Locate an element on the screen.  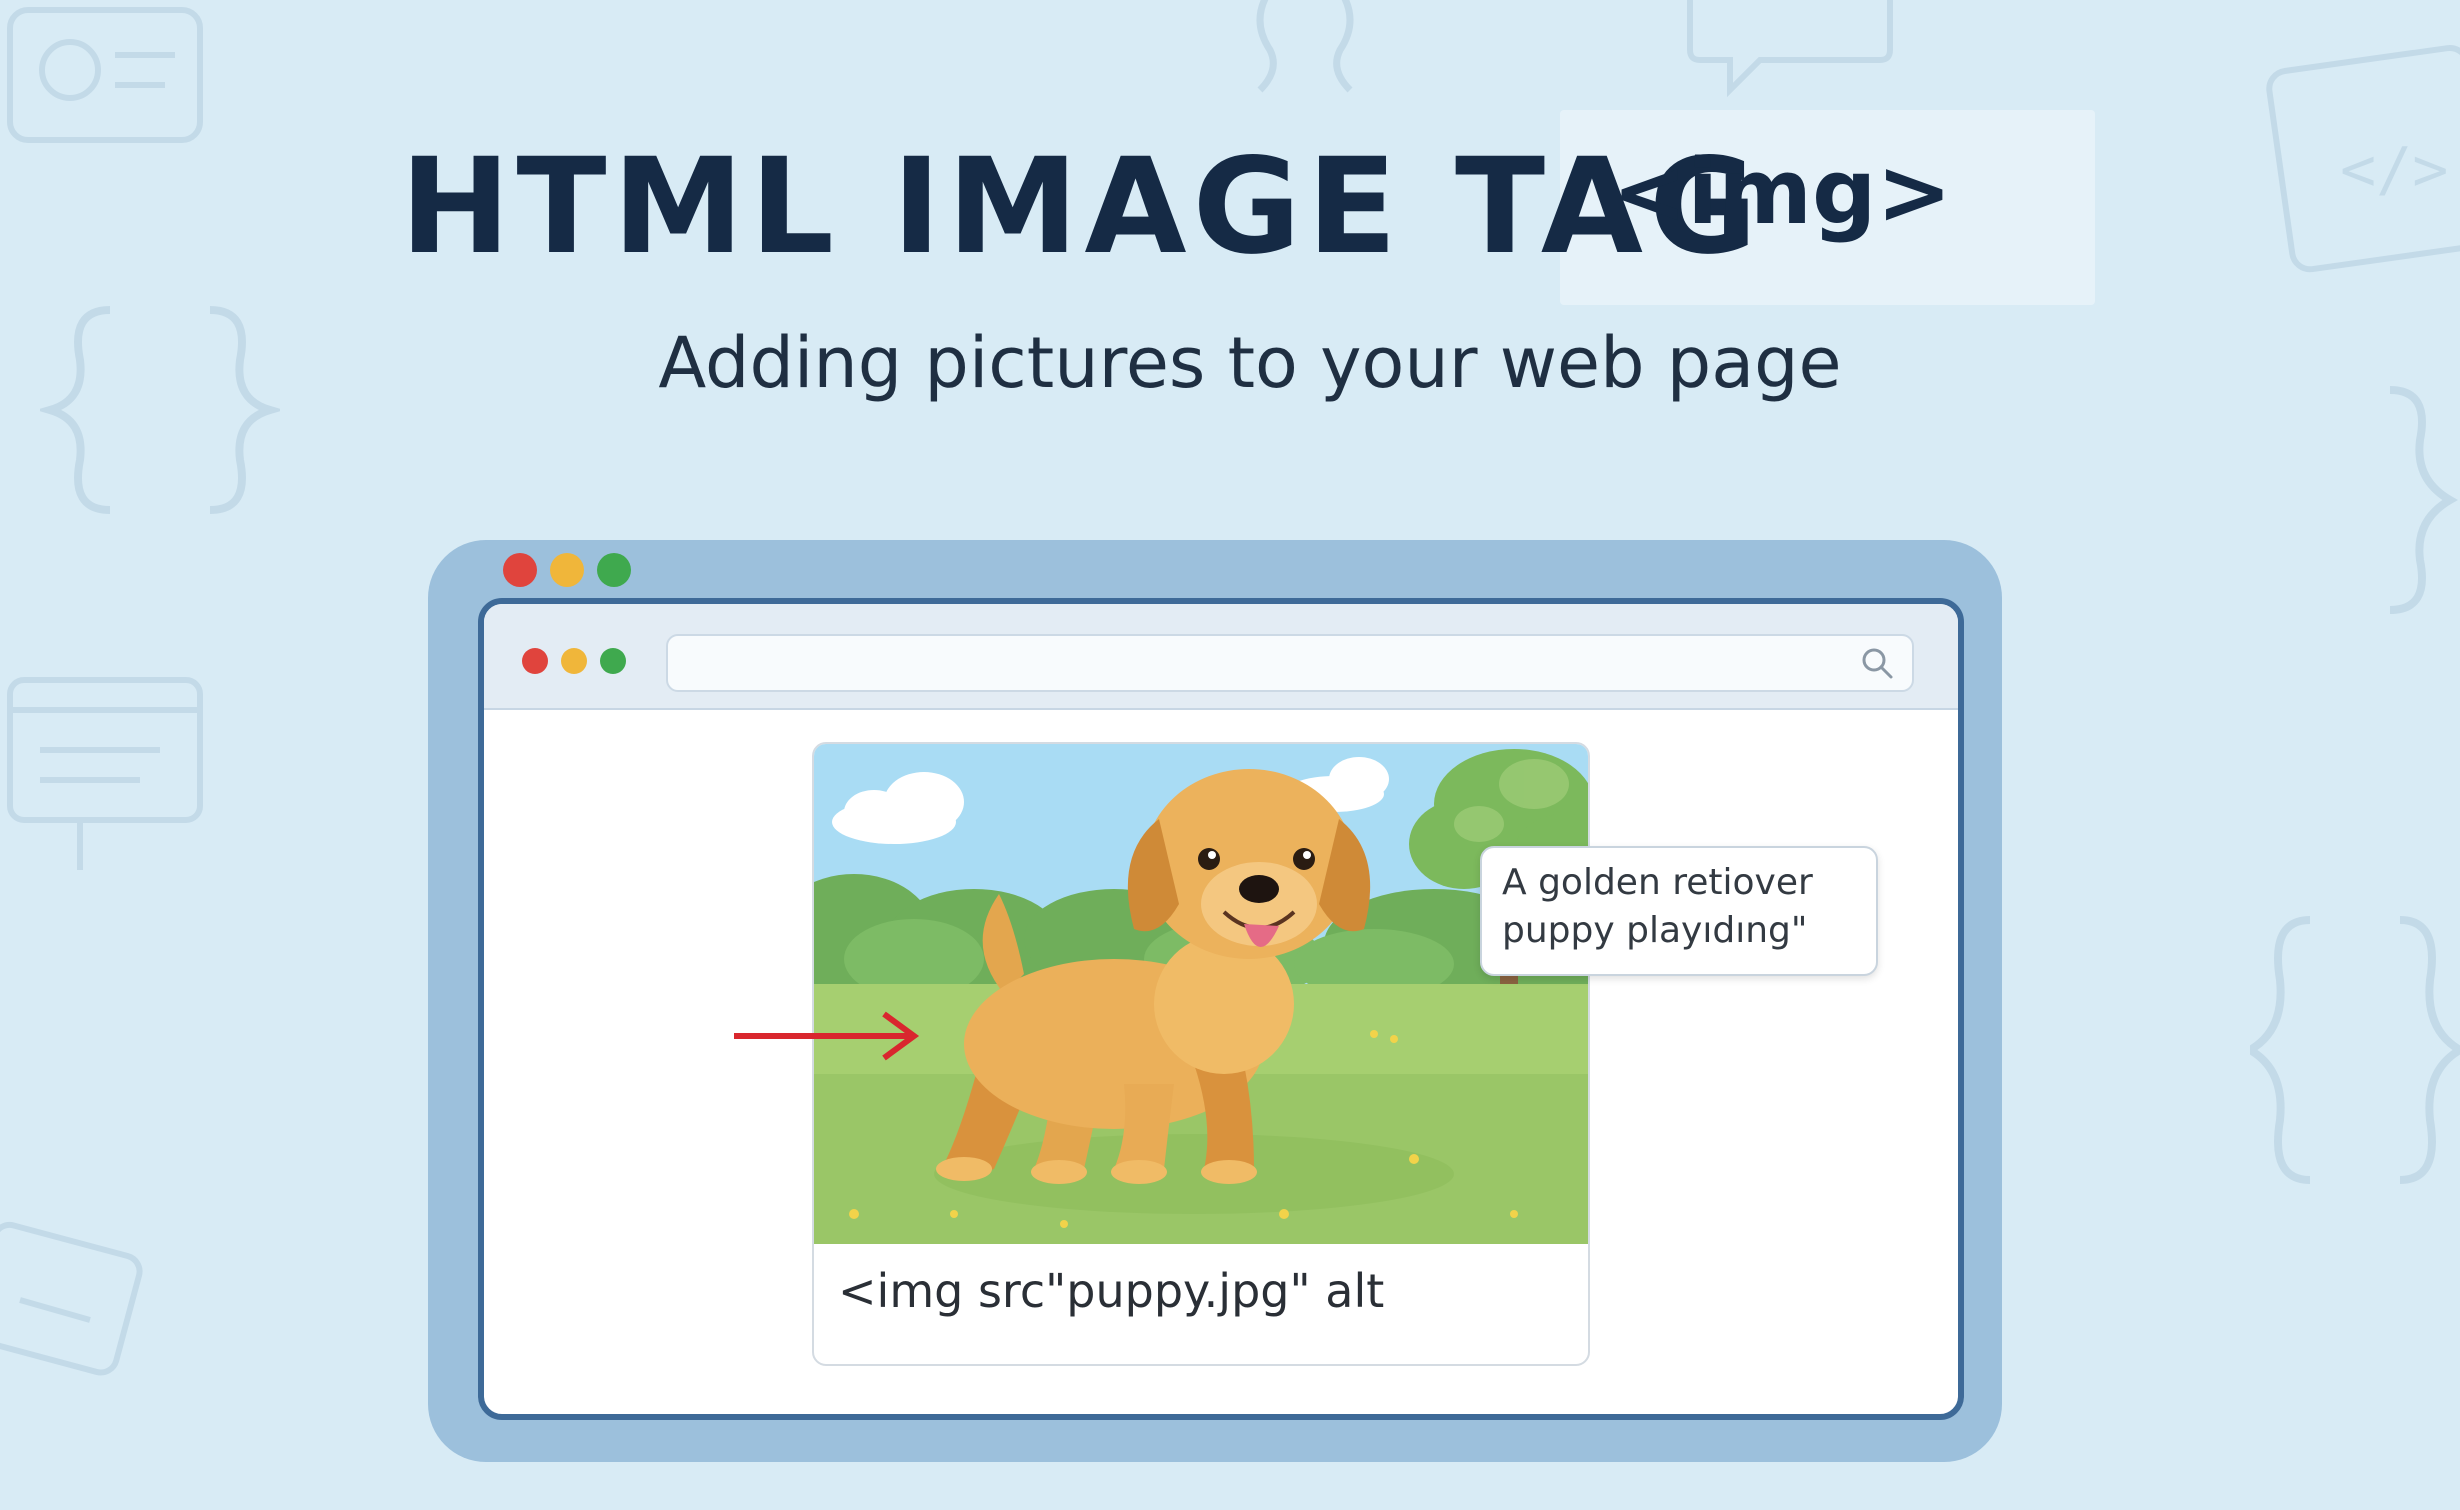
browser-maximize-dot is located at coordinates (613, 661).